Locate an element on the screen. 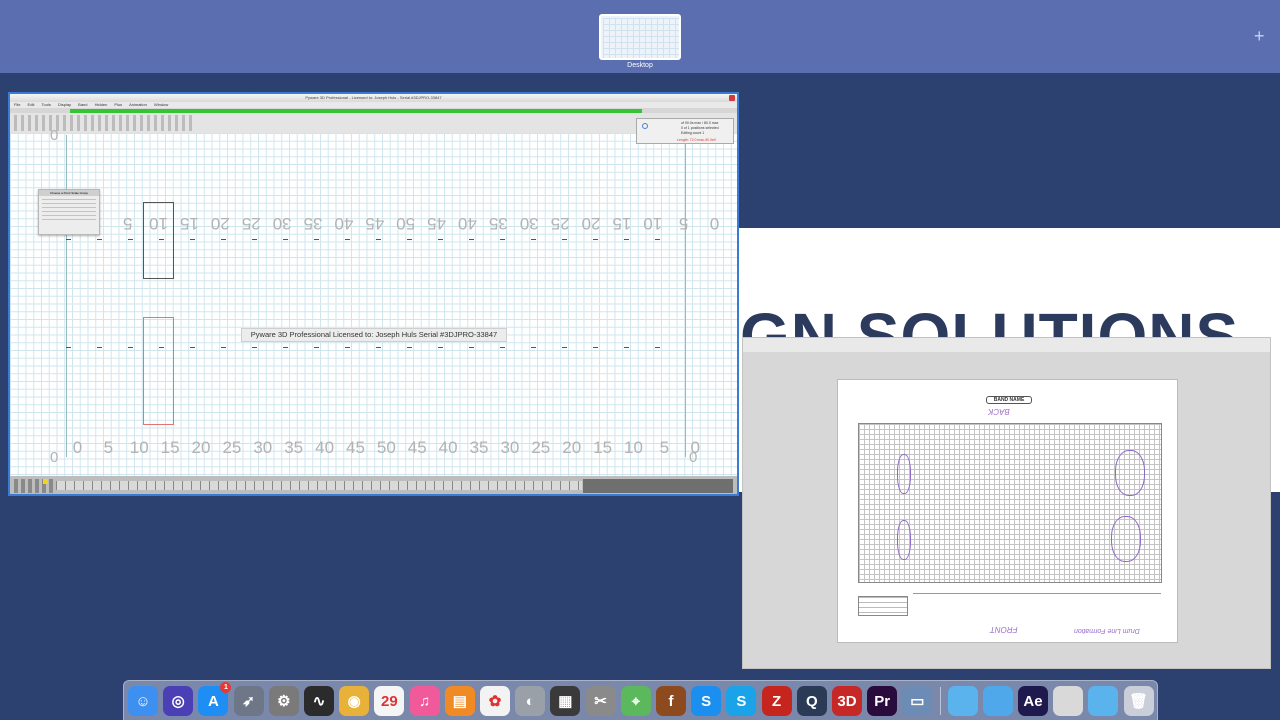 The height and width of the screenshot is (720, 1280). desktop-space-thumbnail is located at coordinates (640, 37).